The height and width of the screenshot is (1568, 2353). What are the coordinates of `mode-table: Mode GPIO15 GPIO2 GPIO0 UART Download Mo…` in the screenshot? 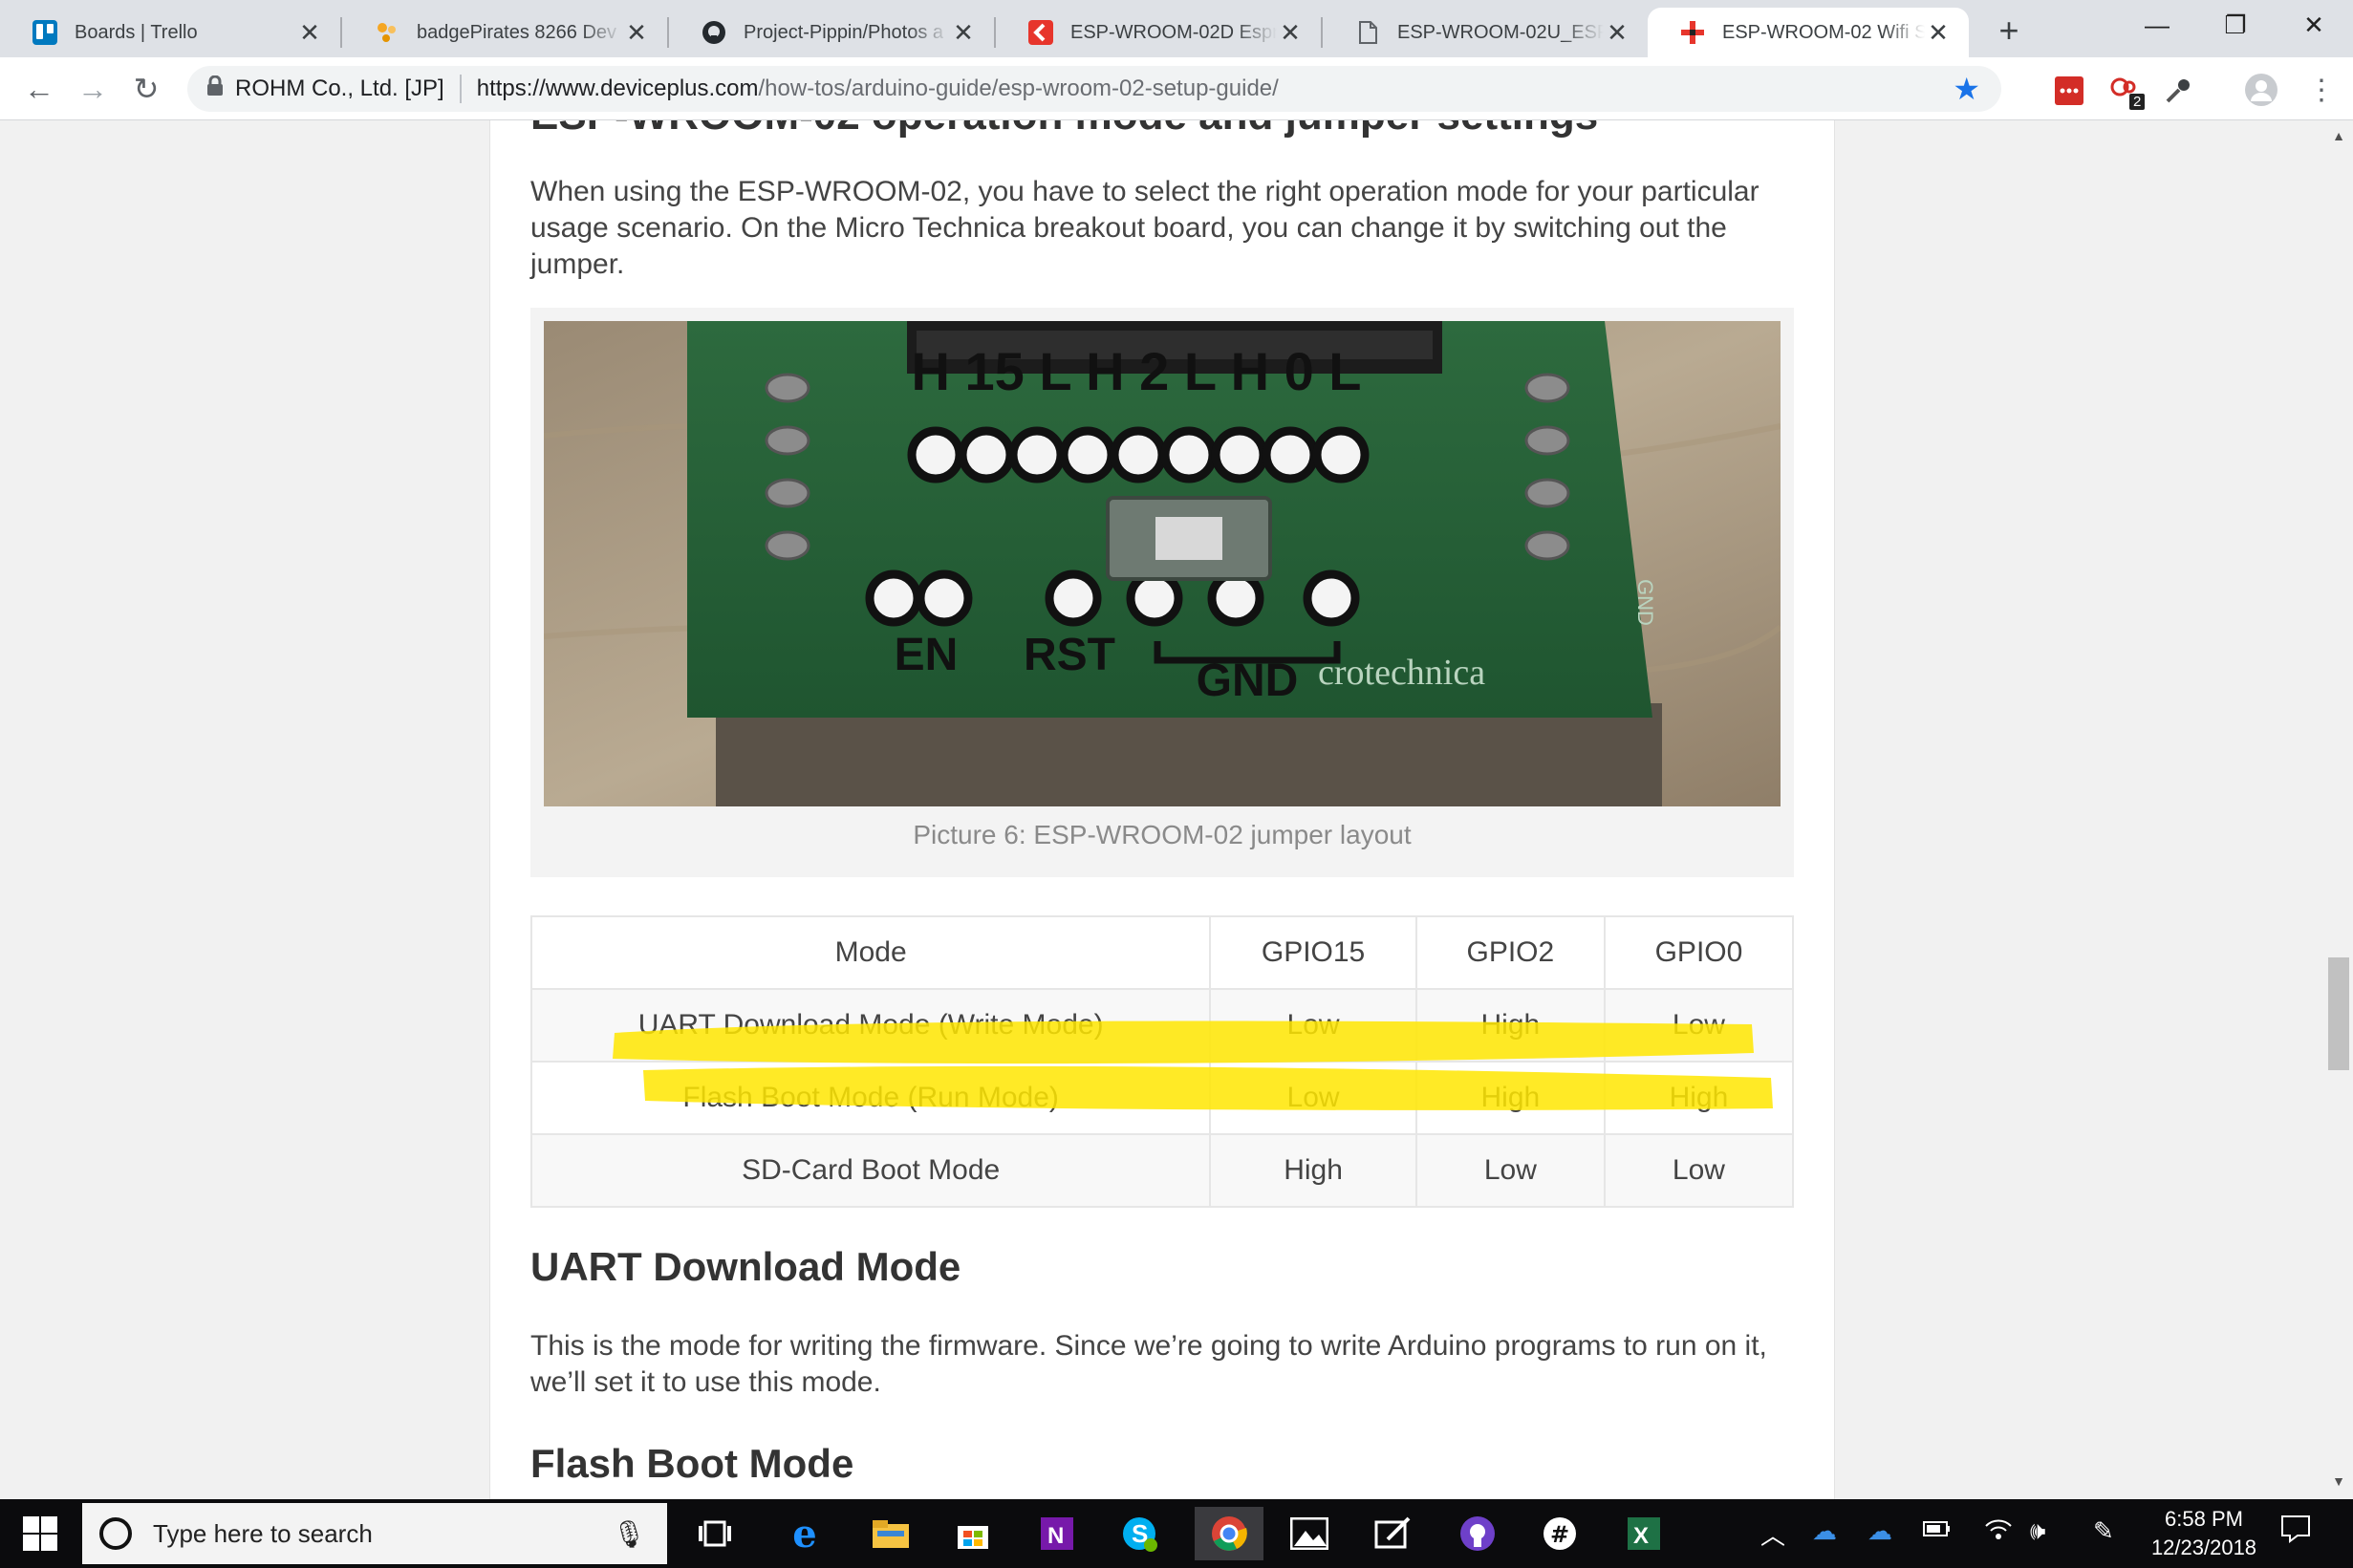 It's located at (1162, 1061).